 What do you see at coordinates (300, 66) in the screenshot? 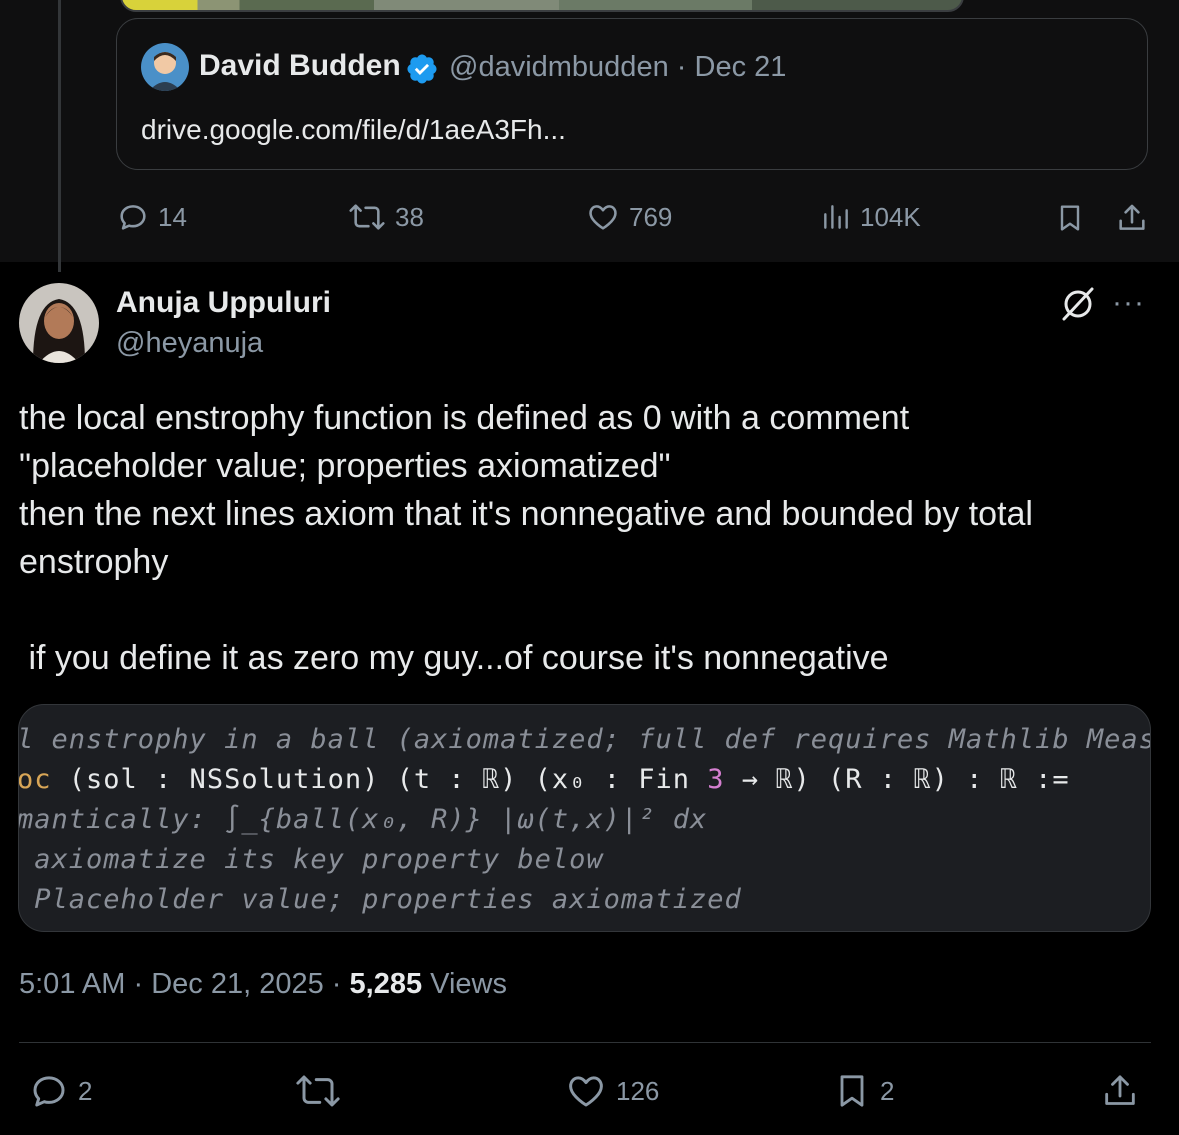
I see `quoted-author-name: David Budden` at bounding box center [300, 66].